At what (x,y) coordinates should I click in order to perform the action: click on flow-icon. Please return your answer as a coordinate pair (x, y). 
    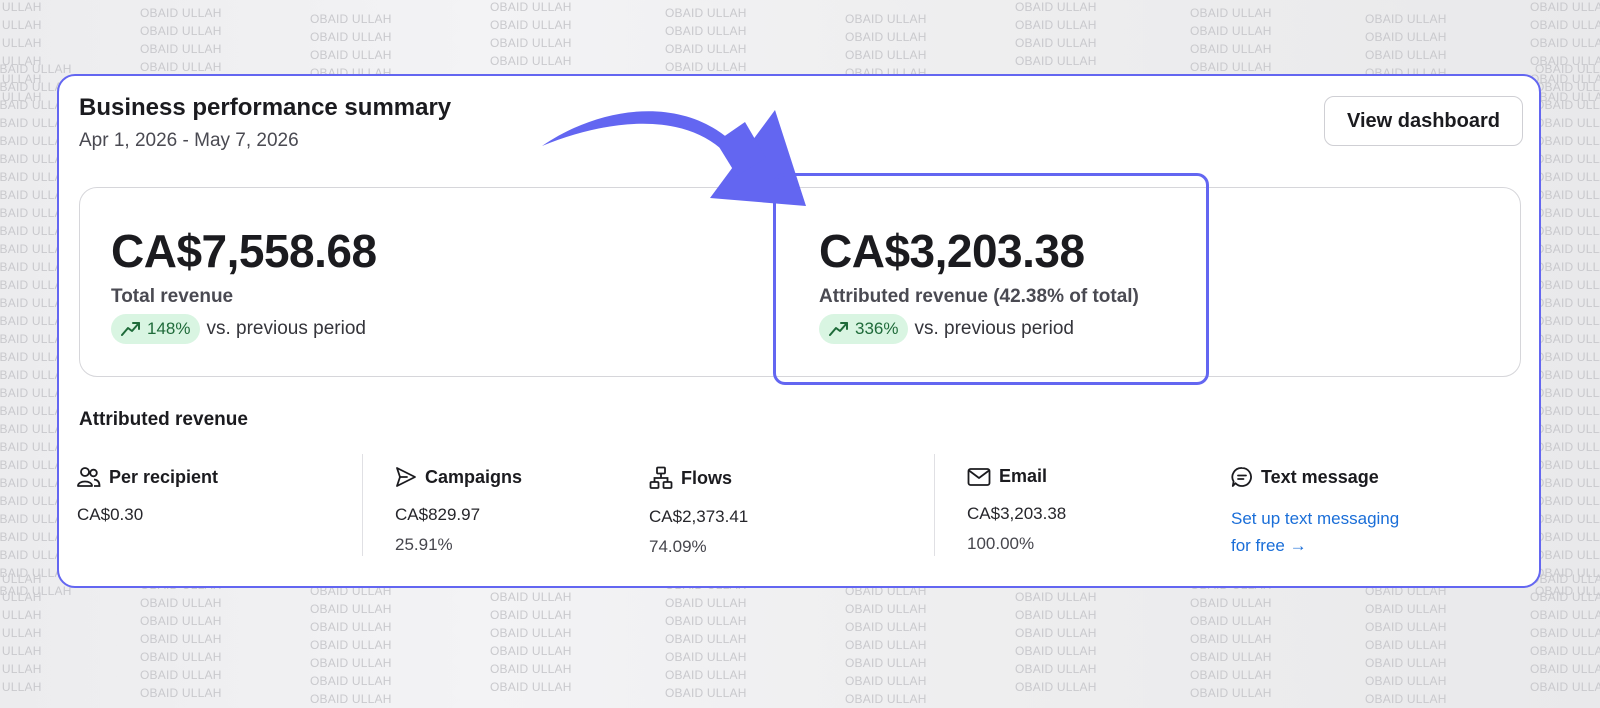
    Looking at the image, I should click on (661, 477).